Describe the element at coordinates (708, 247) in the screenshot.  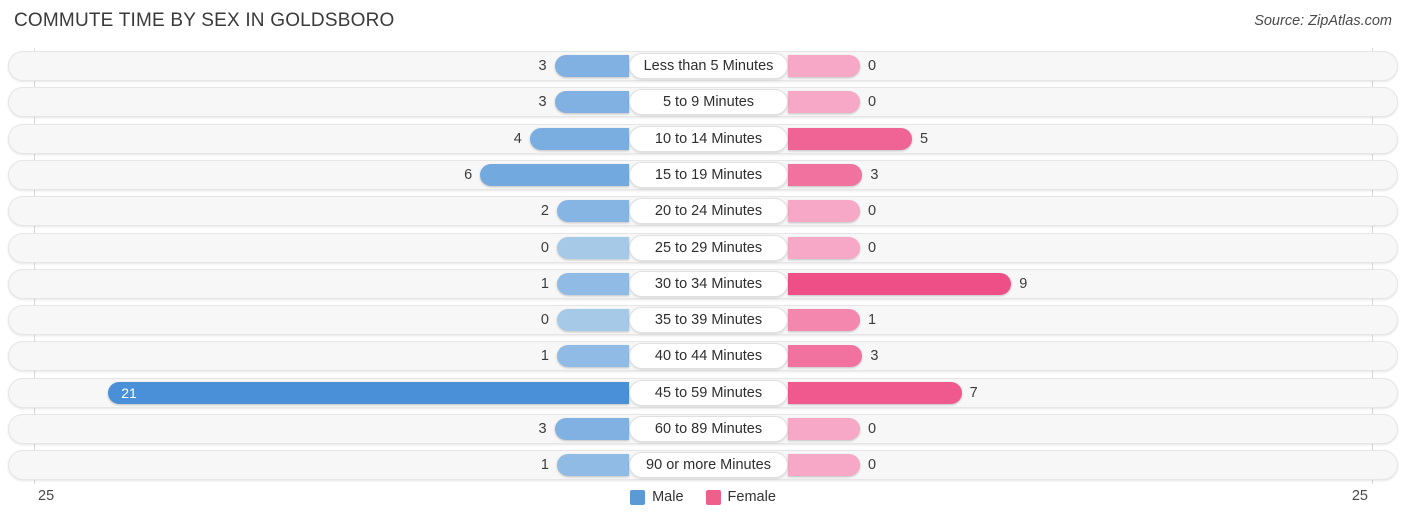
I see `category-label: 25 to 29 Minutes` at that location.